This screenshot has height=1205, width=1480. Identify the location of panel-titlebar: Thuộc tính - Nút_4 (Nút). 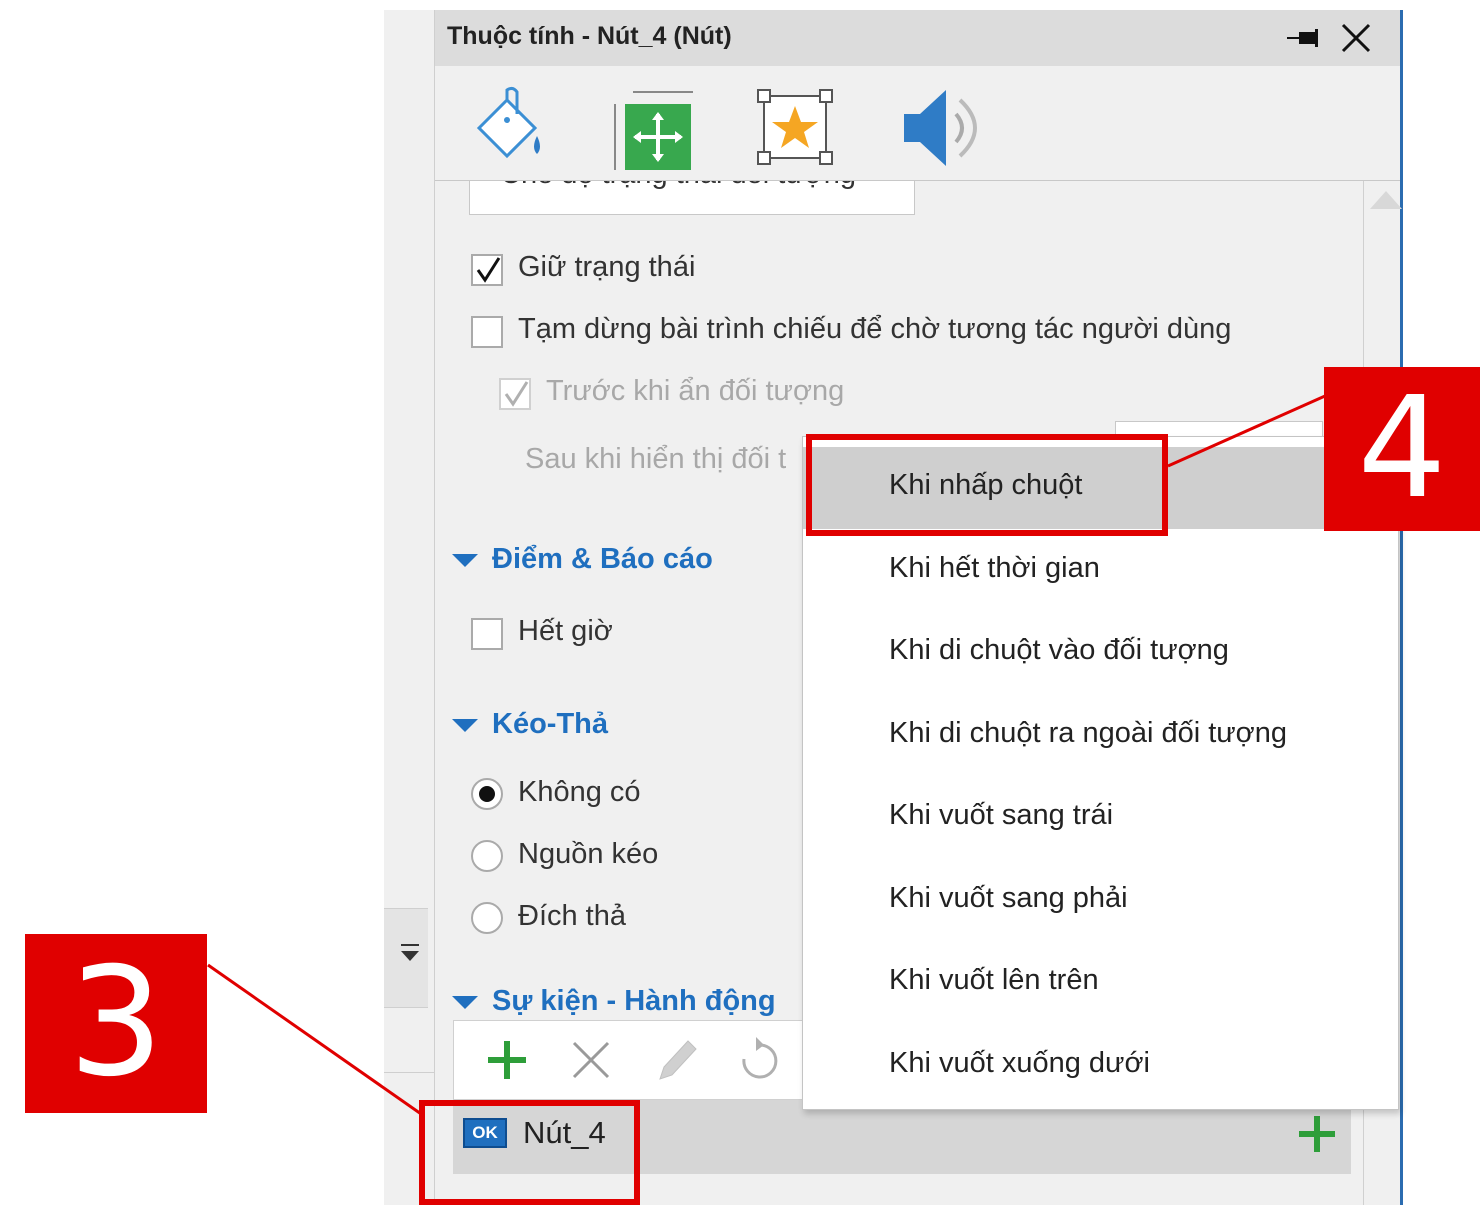
(917, 38).